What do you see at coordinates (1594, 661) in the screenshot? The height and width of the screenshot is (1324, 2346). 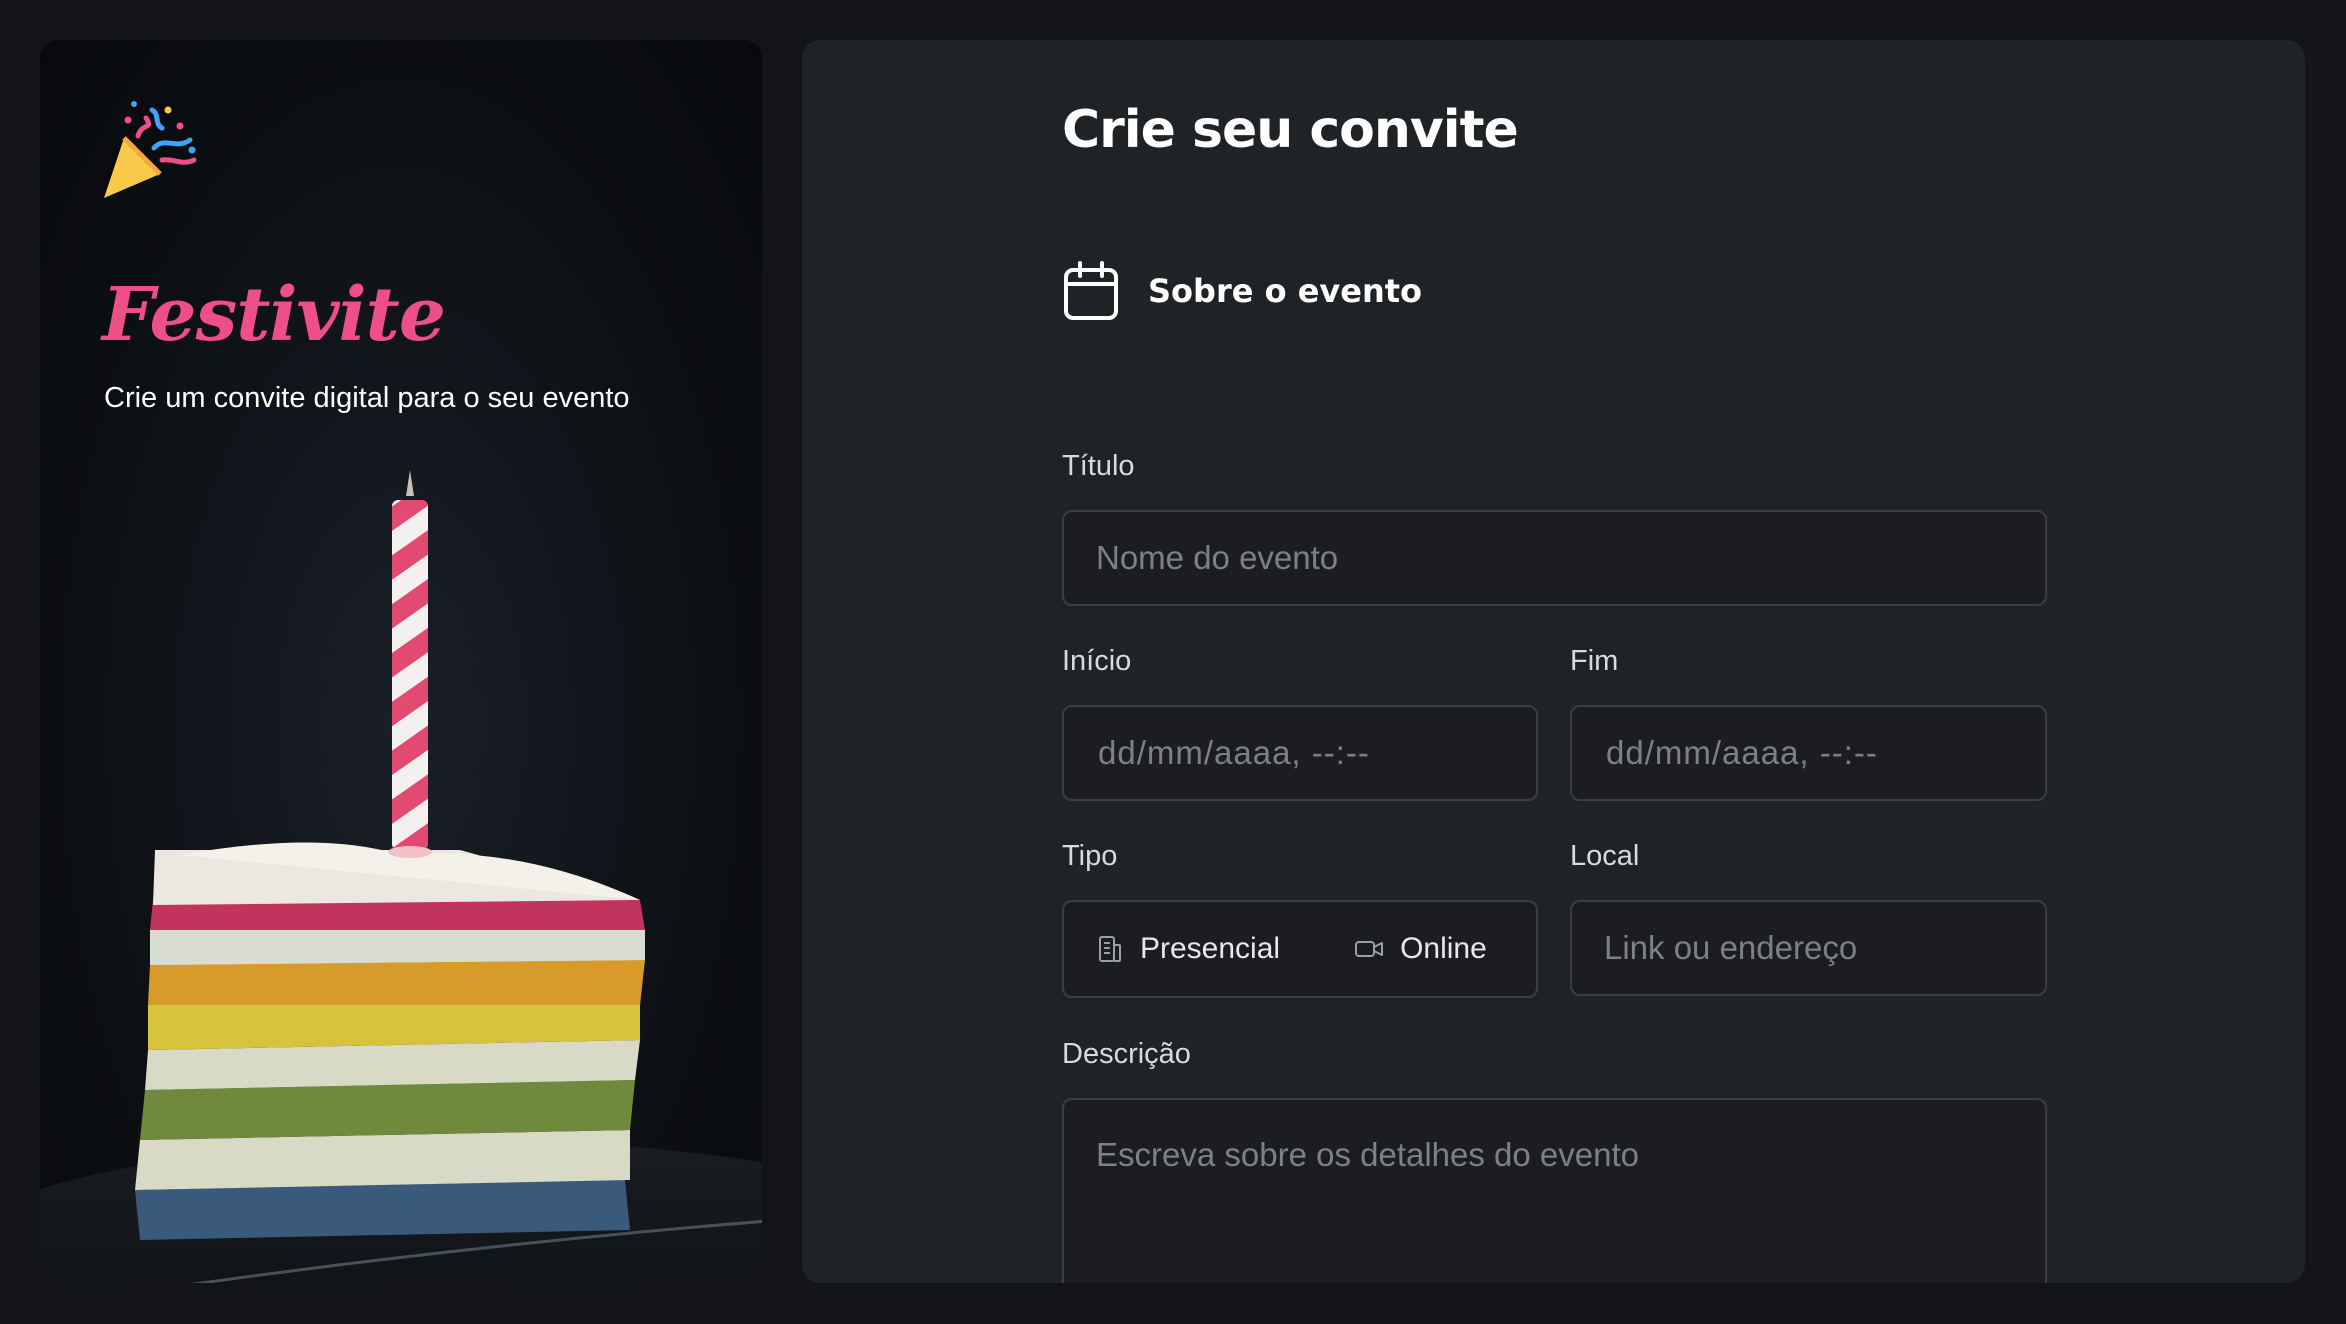 I see `fim-label: Fim` at bounding box center [1594, 661].